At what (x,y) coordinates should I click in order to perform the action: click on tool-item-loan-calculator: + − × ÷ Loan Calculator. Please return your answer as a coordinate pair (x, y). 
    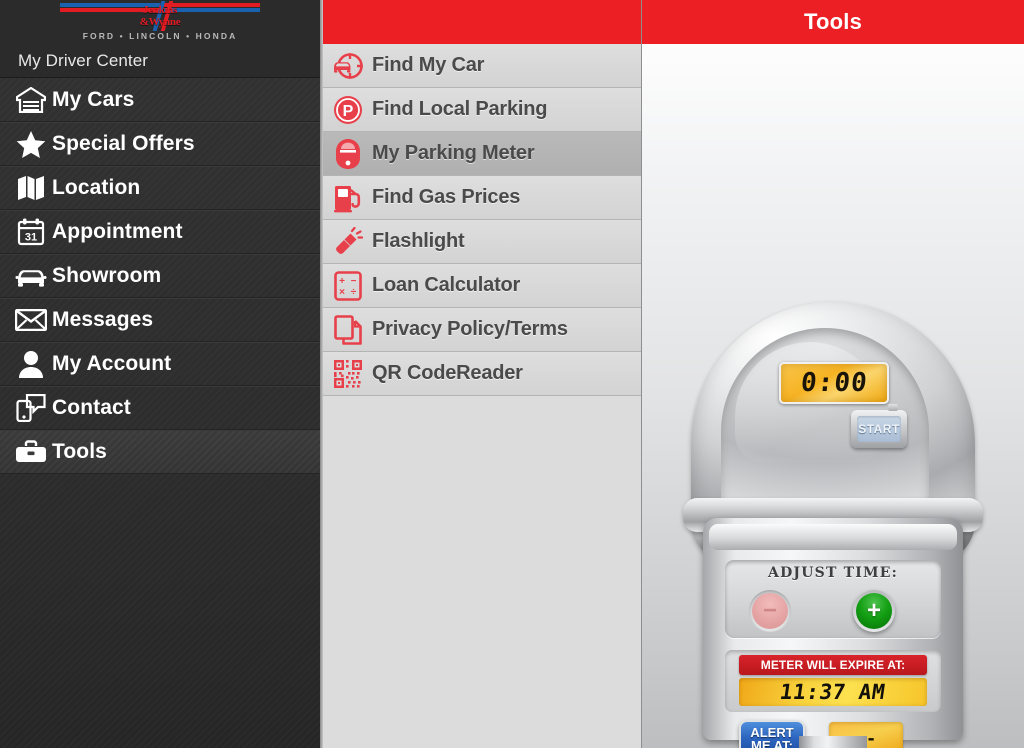
    Looking at the image, I should click on (480, 286).